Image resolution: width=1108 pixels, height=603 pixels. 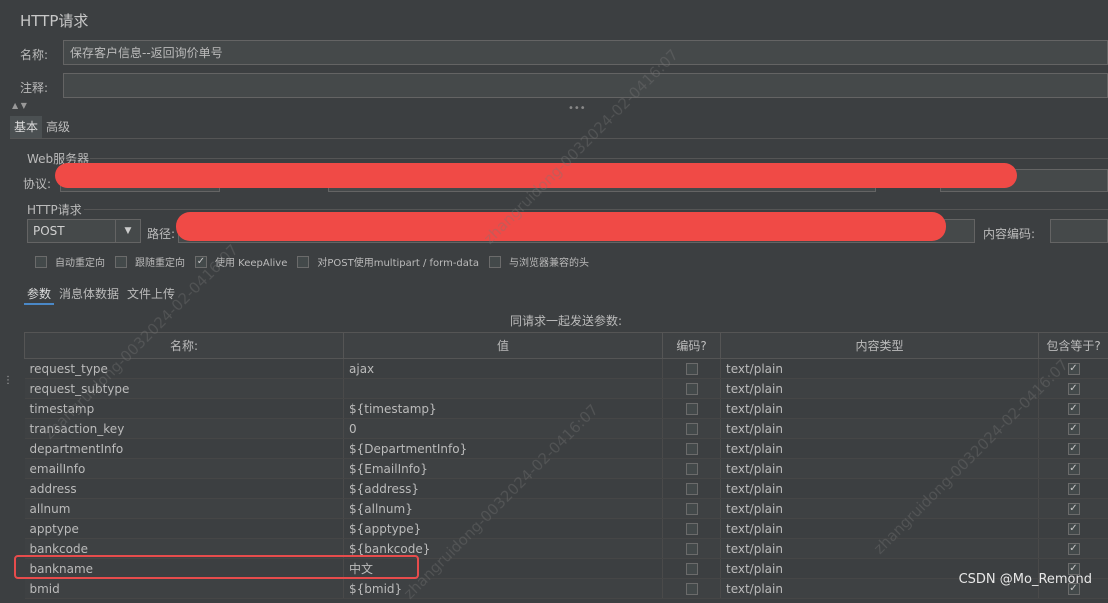 I want to click on param-value-cell: ${allnum}, so click(x=503, y=509).